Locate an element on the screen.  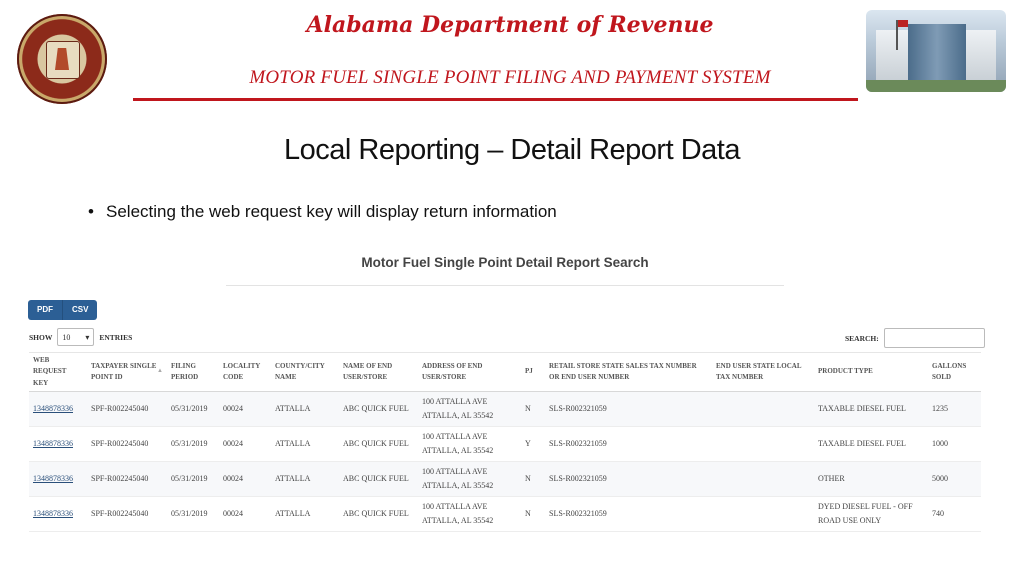
pj-cell: Y is located at coordinates (533, 444).